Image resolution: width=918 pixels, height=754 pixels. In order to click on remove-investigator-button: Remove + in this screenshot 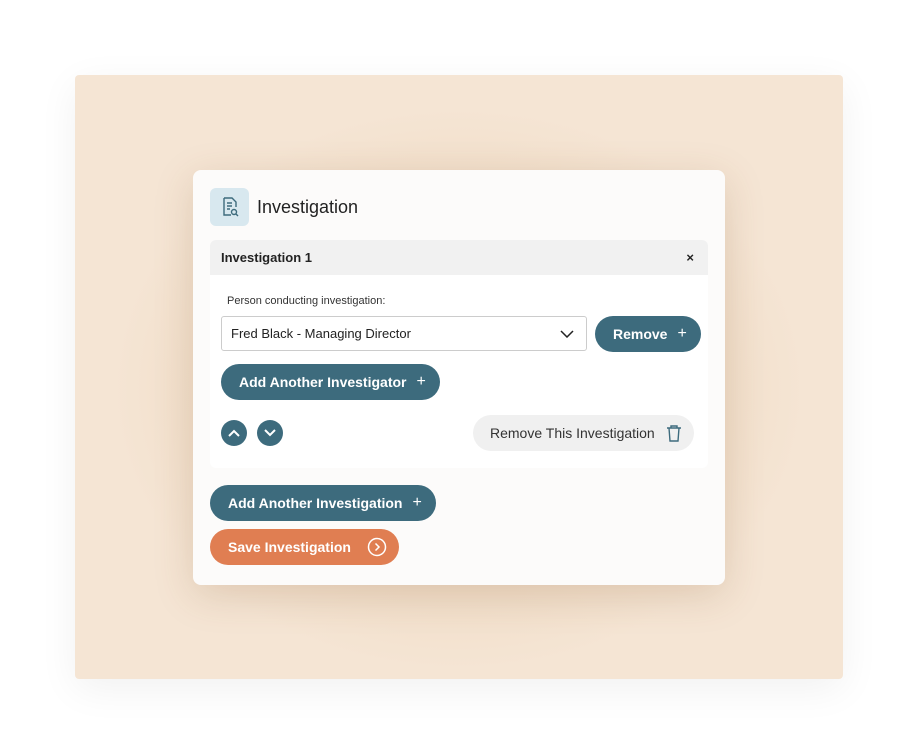, I will do `click(648, 334)`.